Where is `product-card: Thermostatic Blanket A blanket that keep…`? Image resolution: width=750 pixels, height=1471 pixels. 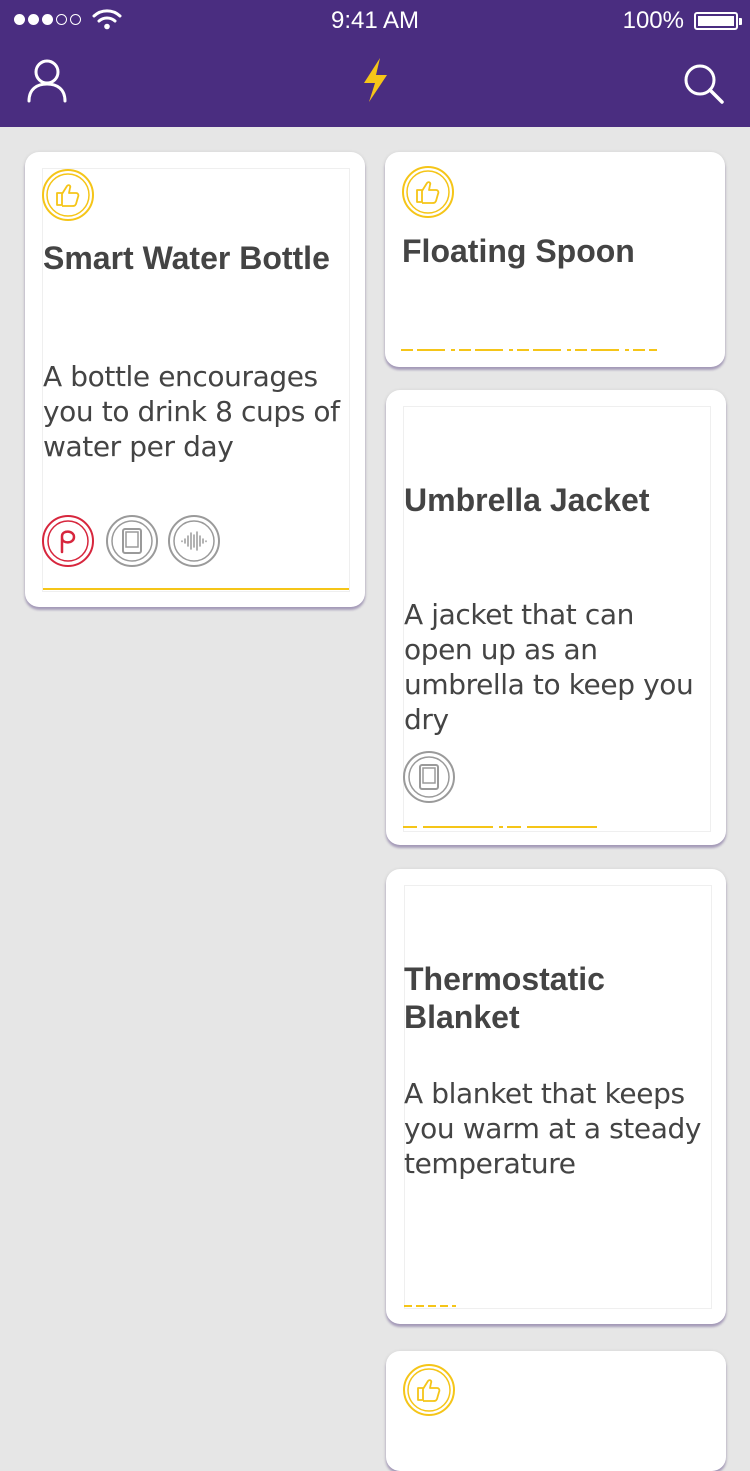 product-card: Thermostatic Blanket A blanket that keep… is located at coordinates (556, 1096).